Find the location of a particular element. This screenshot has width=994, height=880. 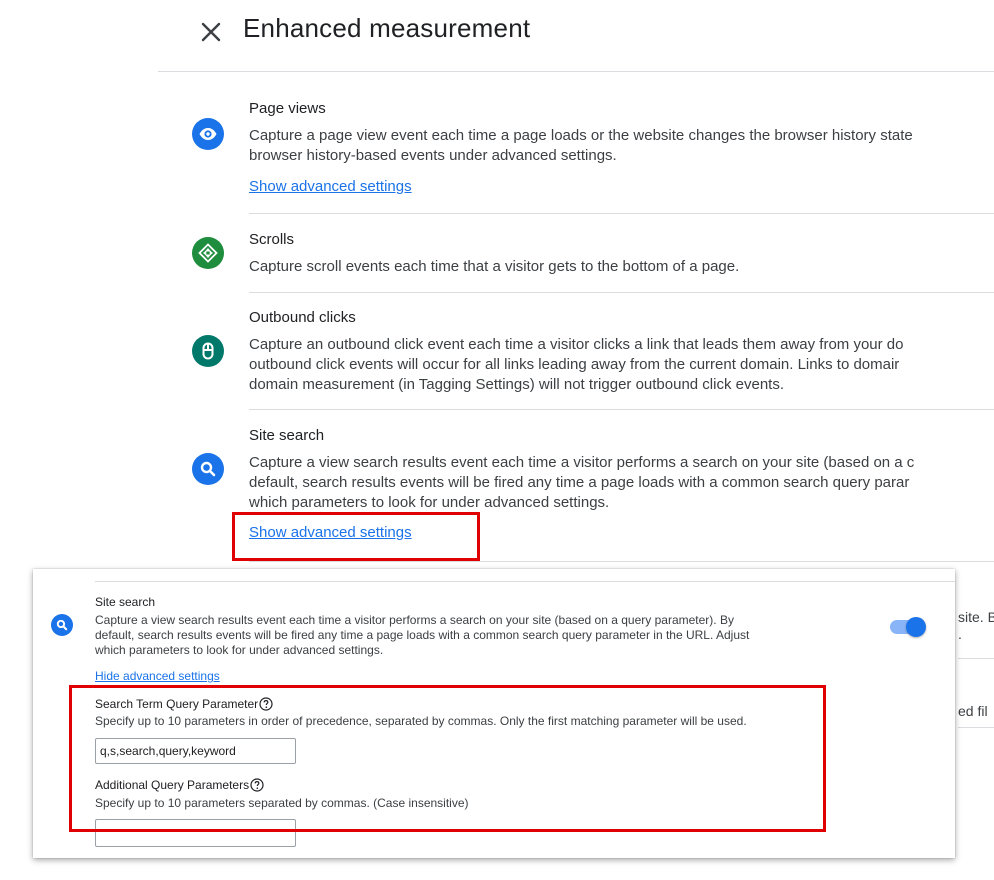

scroll-icon is located at coordinates (208, 253).